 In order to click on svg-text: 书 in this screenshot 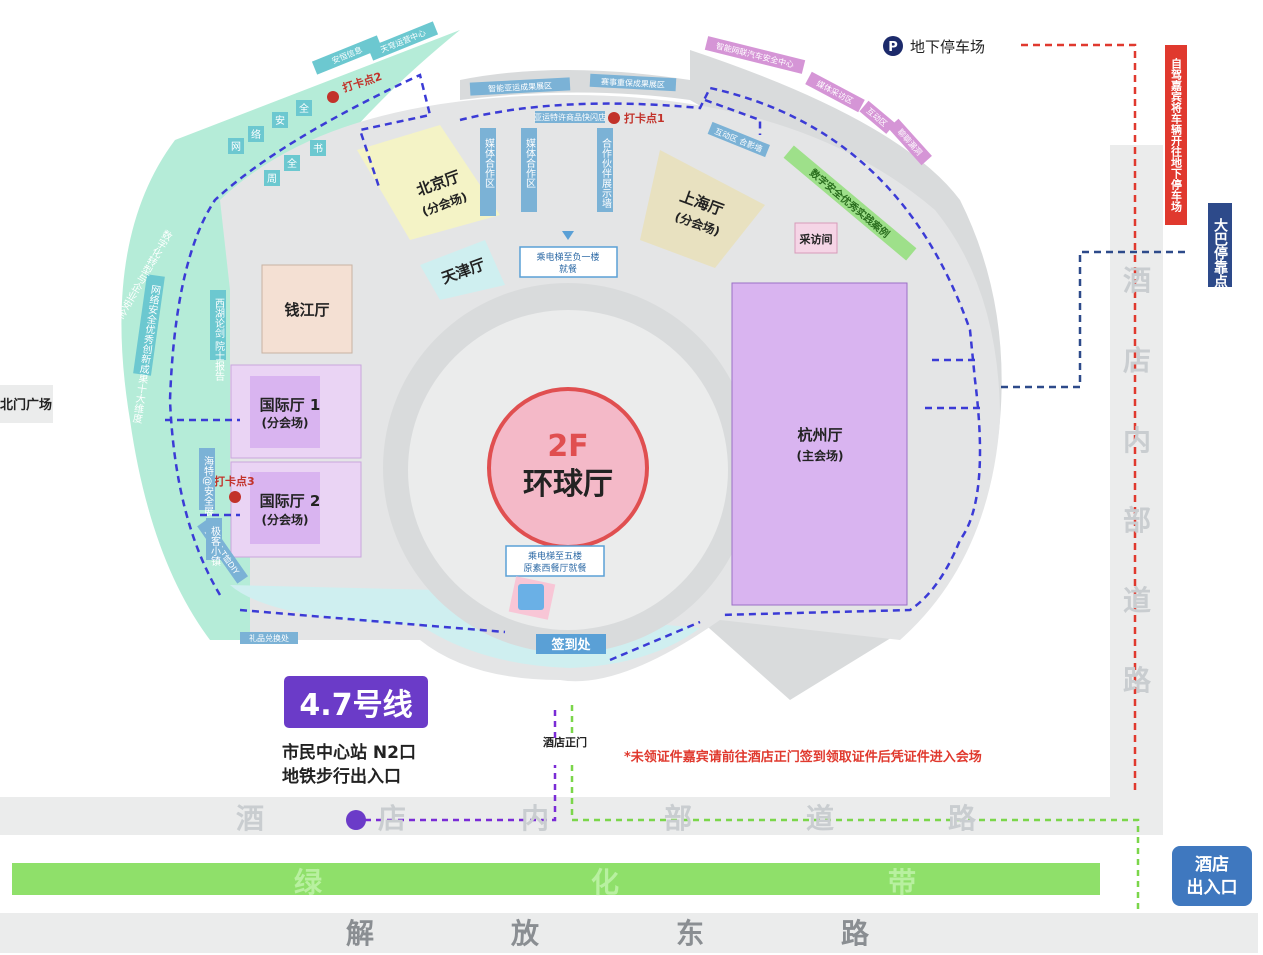, I will do `click(318, 149)`.